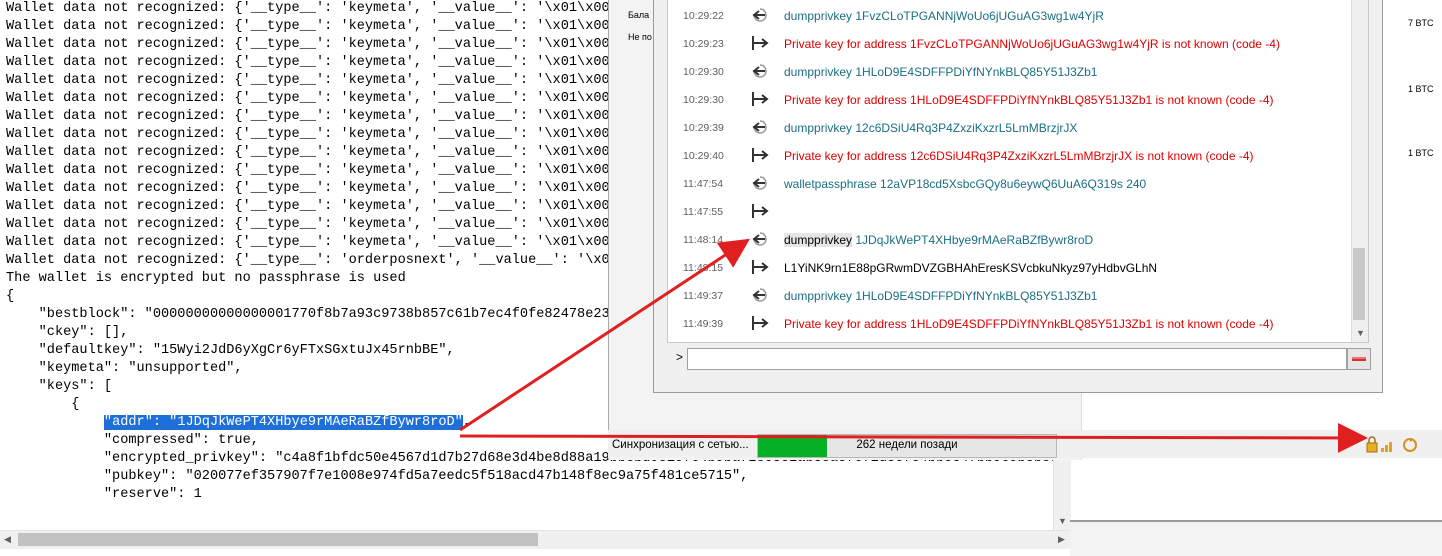 Image resolution: width=1442 pixels, height=556 pixels. I want to click on arrow-to-lock, so click(913, 437).